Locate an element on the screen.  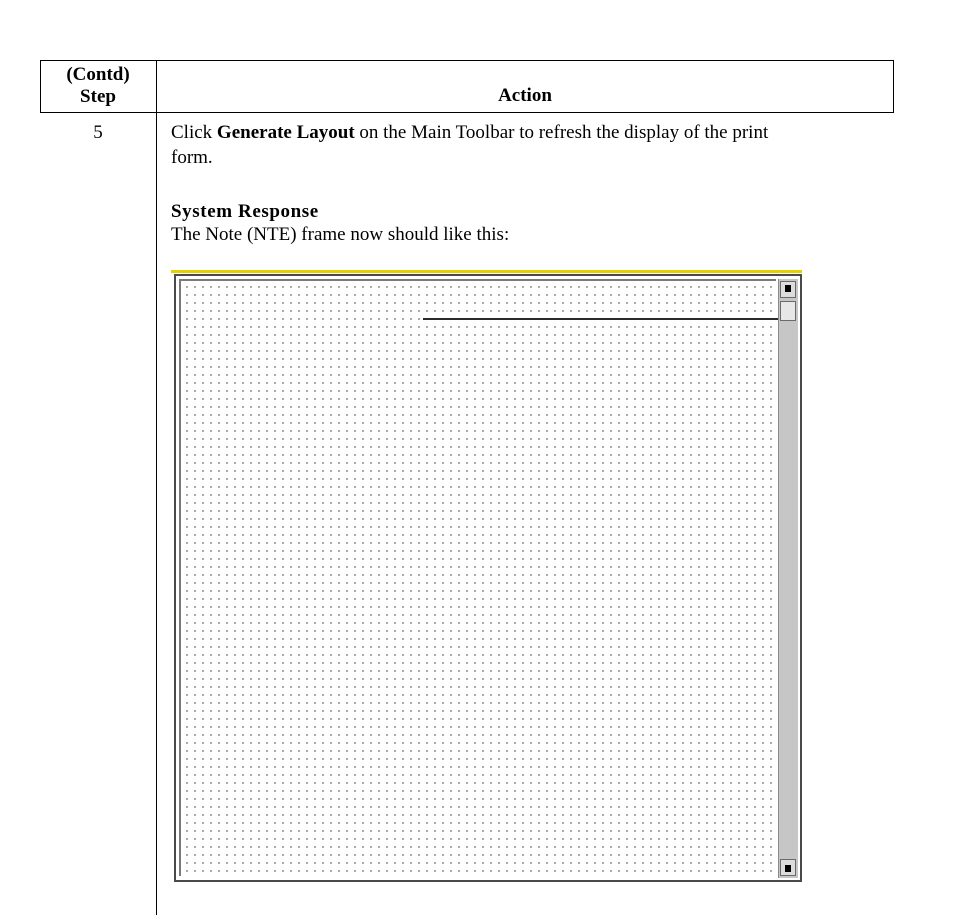
action-column-header: Action is located at coordinates (525, 95).